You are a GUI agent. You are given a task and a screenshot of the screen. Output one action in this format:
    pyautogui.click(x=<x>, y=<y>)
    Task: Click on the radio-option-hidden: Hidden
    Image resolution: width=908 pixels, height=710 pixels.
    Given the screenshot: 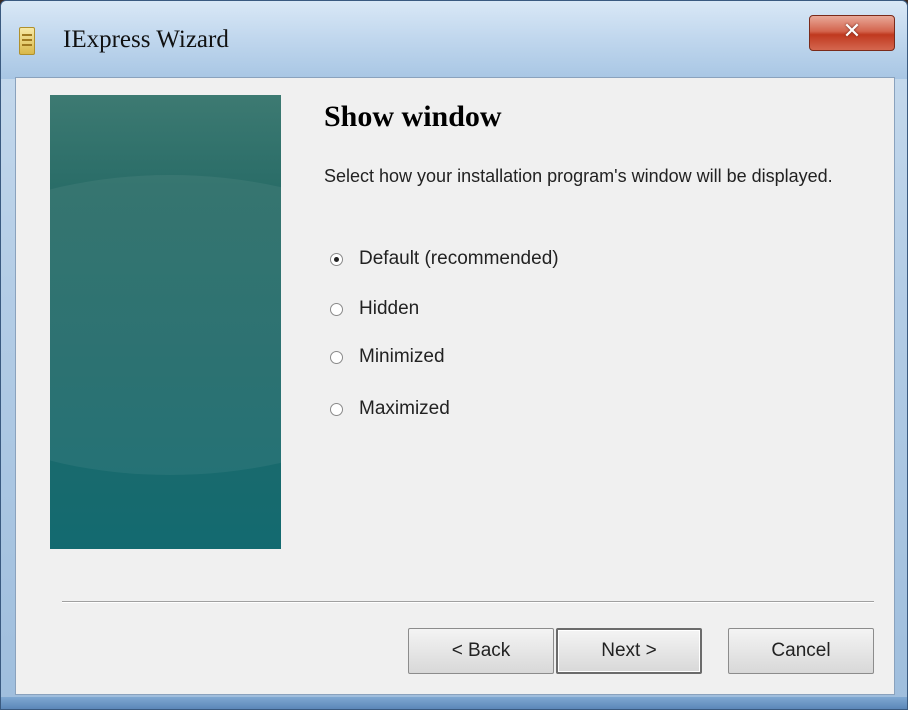 What is the action you would take?
    pyautogui.click(x=374, y=309)
    